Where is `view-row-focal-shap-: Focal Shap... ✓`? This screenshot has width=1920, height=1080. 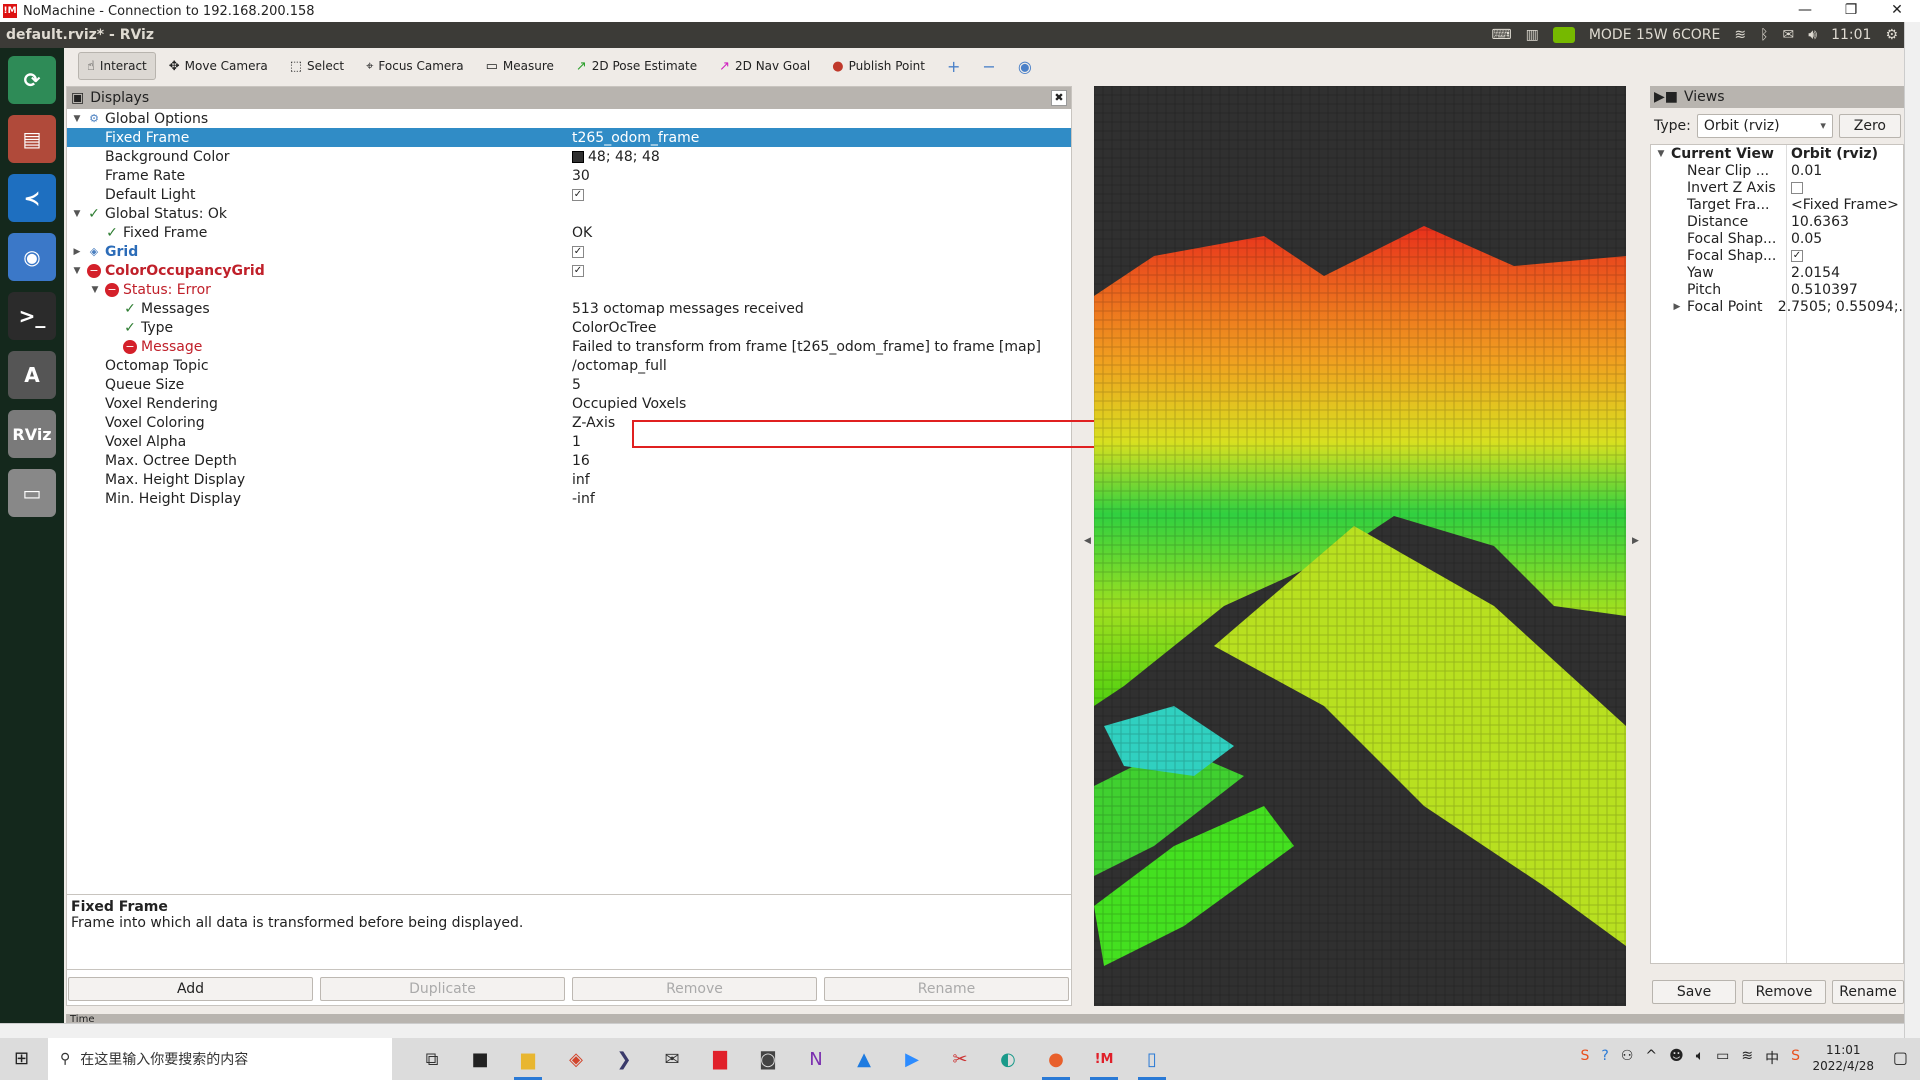 view-row-focal-shap-: Focal Shap... ✓ is located at coordinates (1777, 255).